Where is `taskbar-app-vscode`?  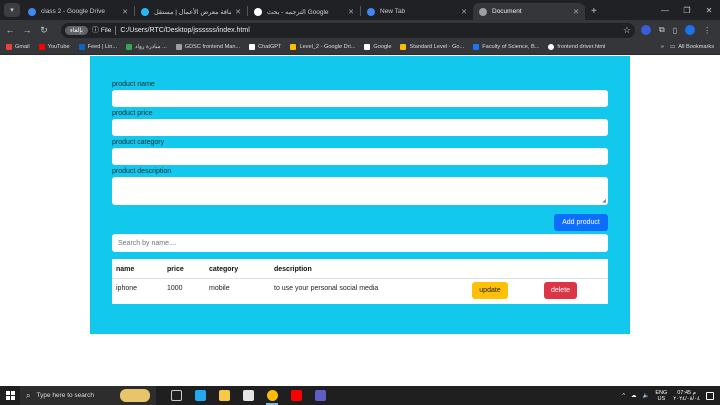
taskbar-app-vscode is located at coordinates (200, 395).